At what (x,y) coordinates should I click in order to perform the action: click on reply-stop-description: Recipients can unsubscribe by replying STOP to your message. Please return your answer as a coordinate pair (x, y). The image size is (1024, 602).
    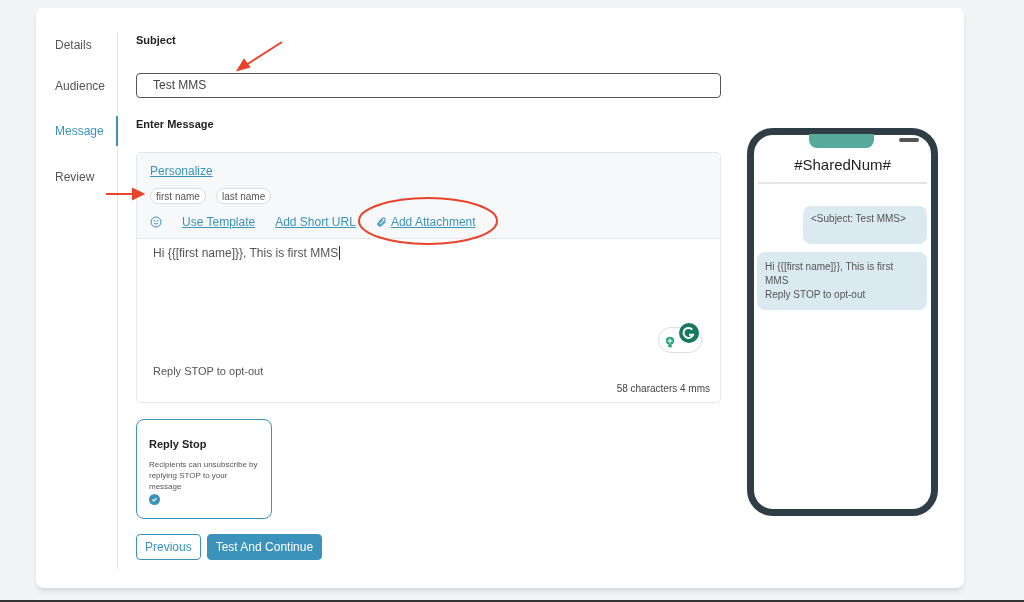
    Looking at the image, I should click on (204, 475).